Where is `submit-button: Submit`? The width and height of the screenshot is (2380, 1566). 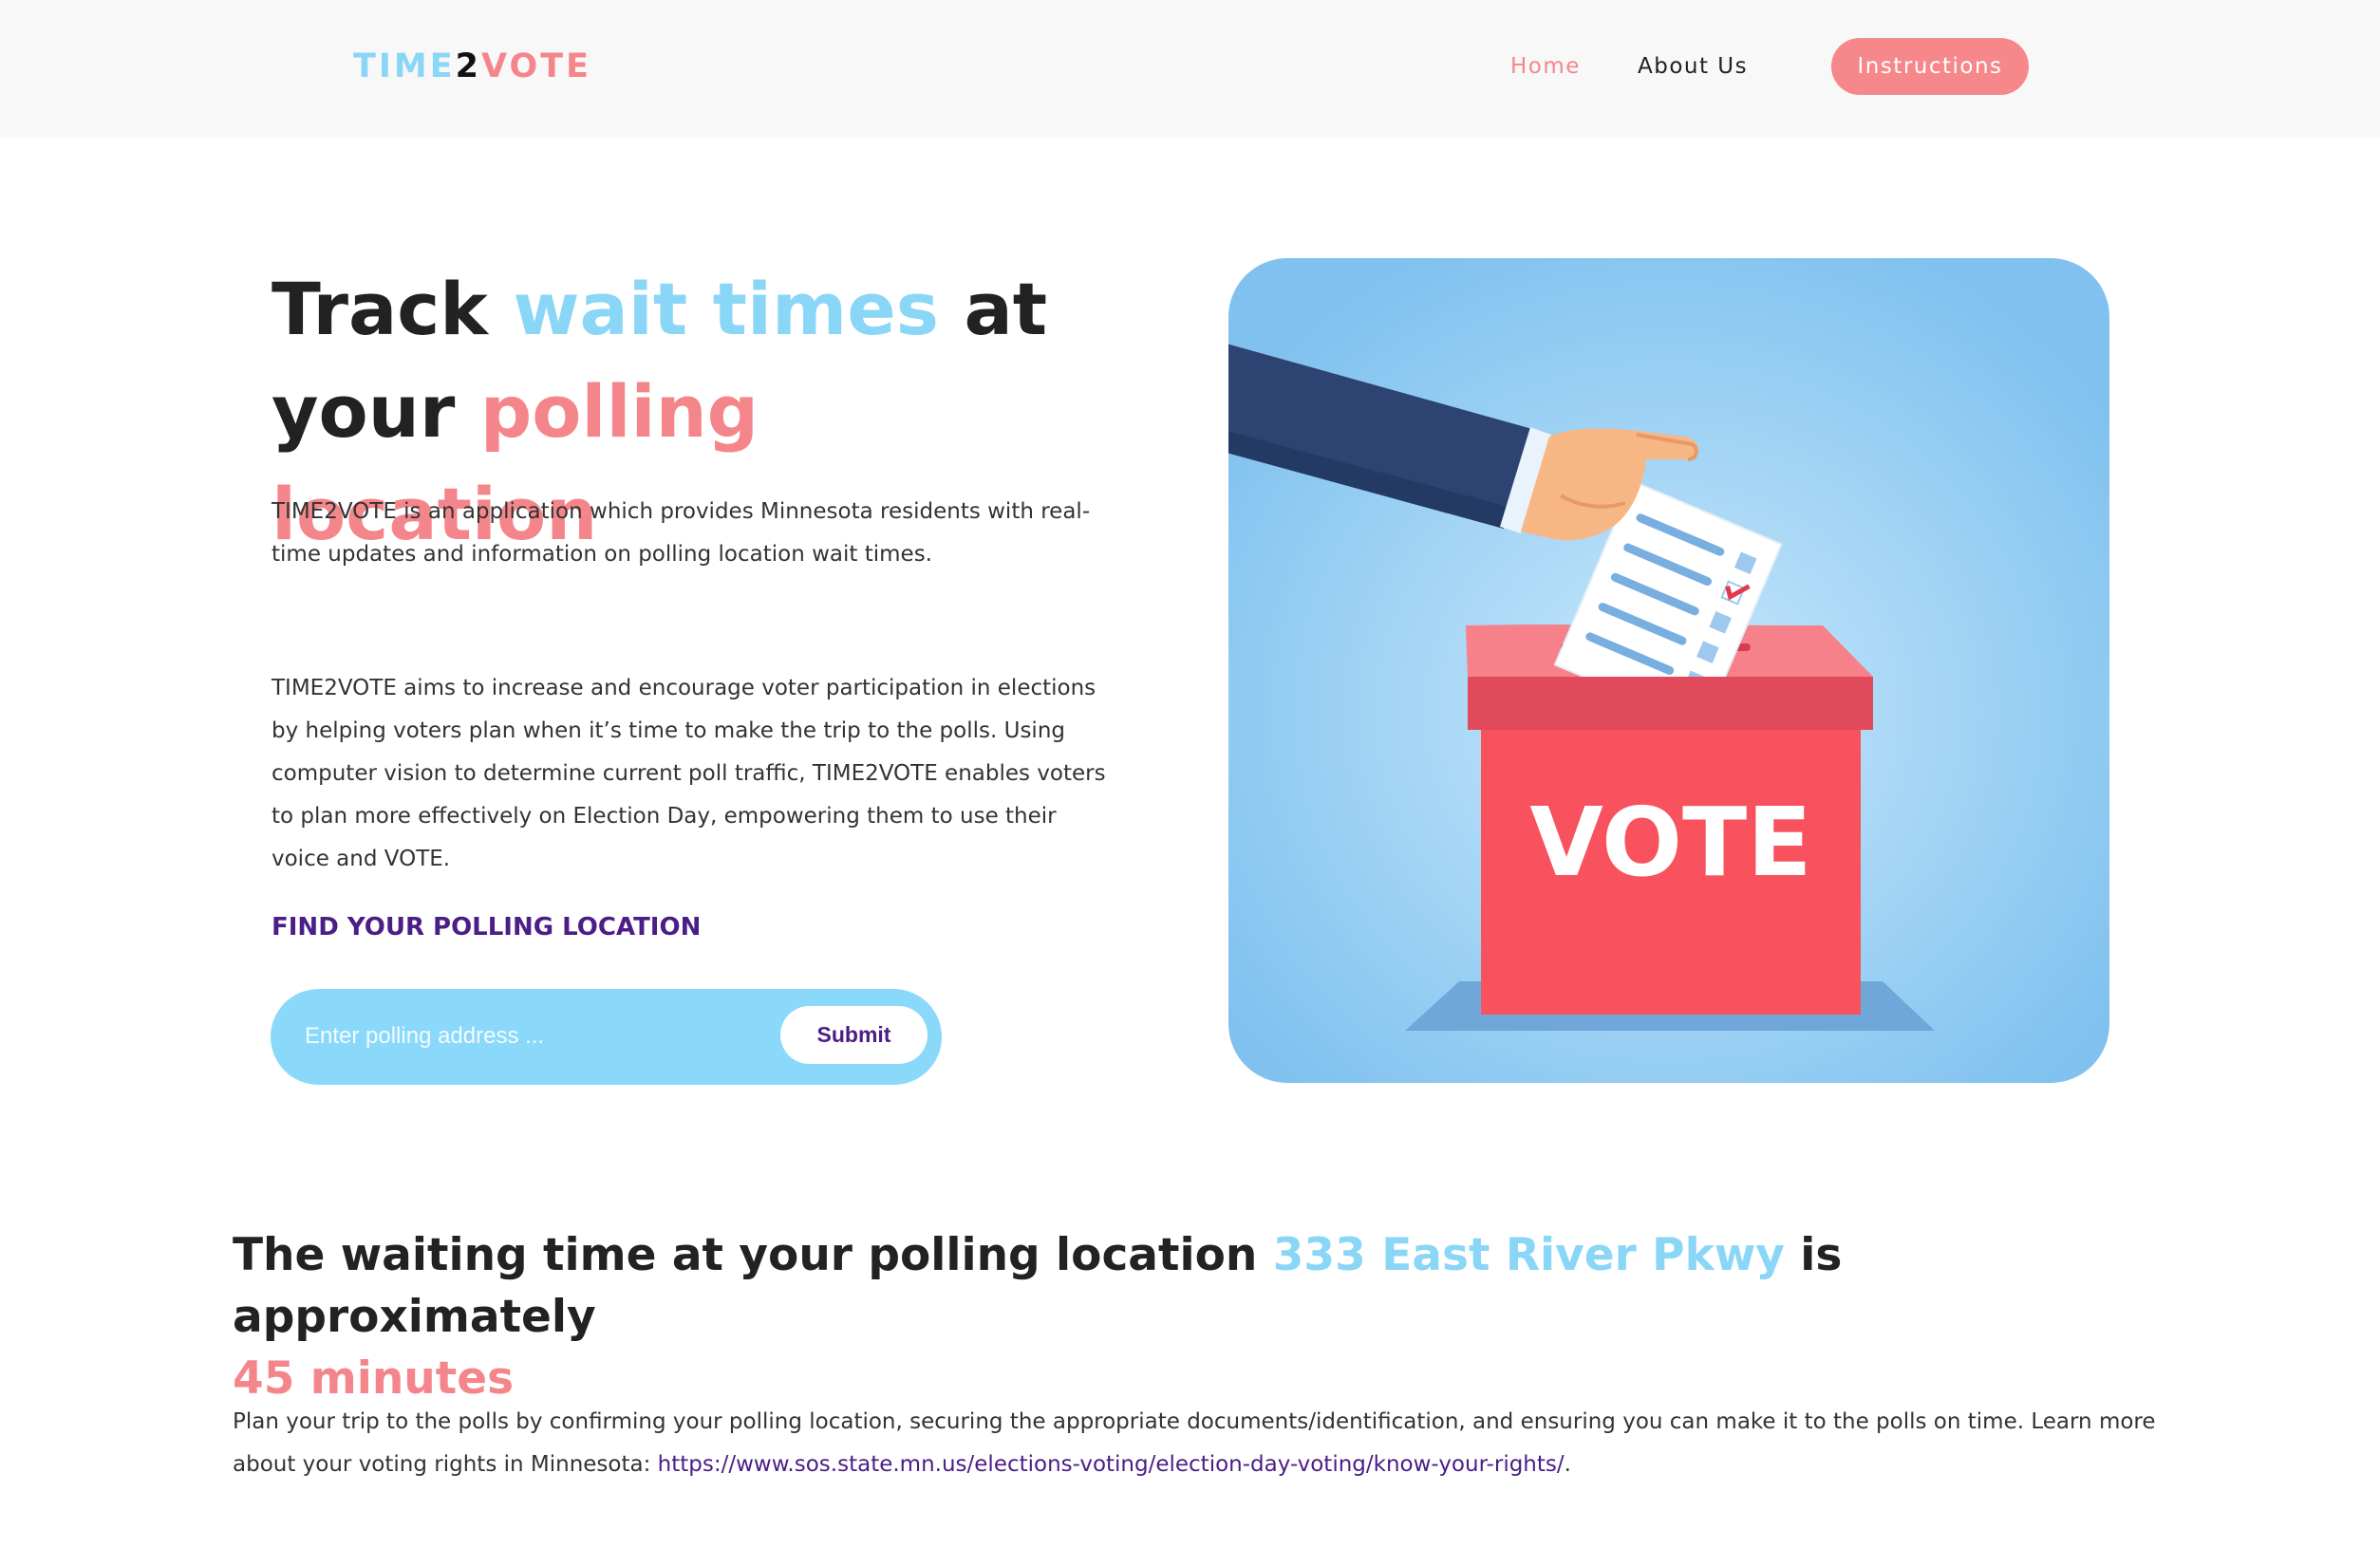
submit-button: Submit is located at coordinates (854, 1035).